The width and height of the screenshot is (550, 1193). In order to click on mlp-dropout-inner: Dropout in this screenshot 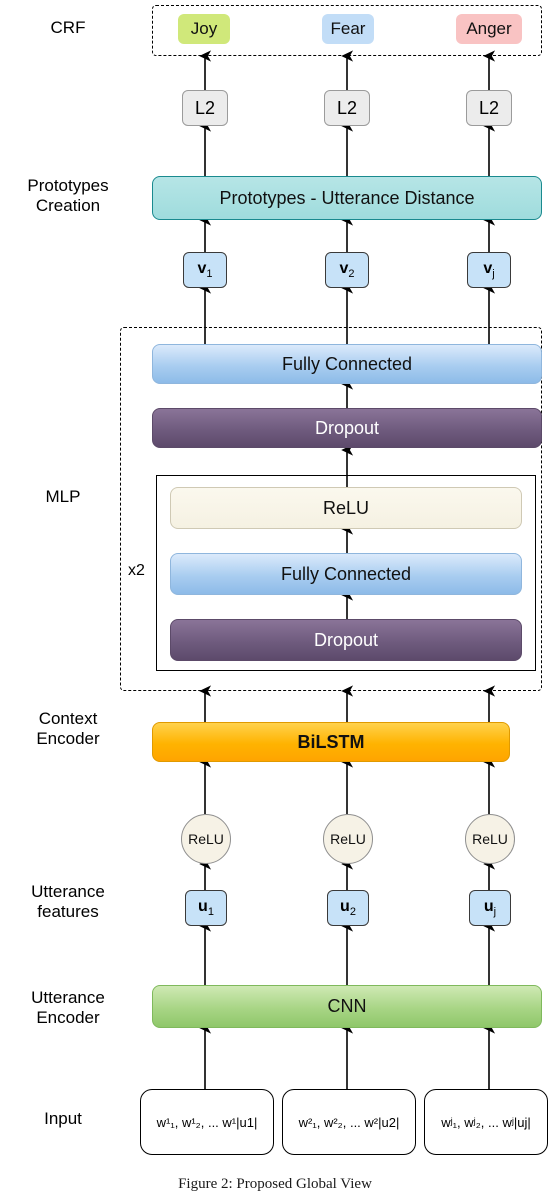, I will do `click(346, 640)`.